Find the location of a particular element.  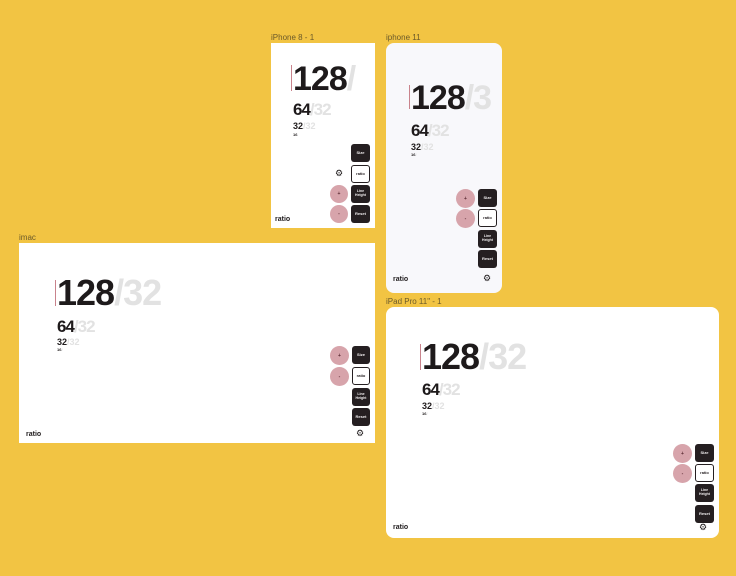

heading-16: 16 is located at coordinates (295, 134).